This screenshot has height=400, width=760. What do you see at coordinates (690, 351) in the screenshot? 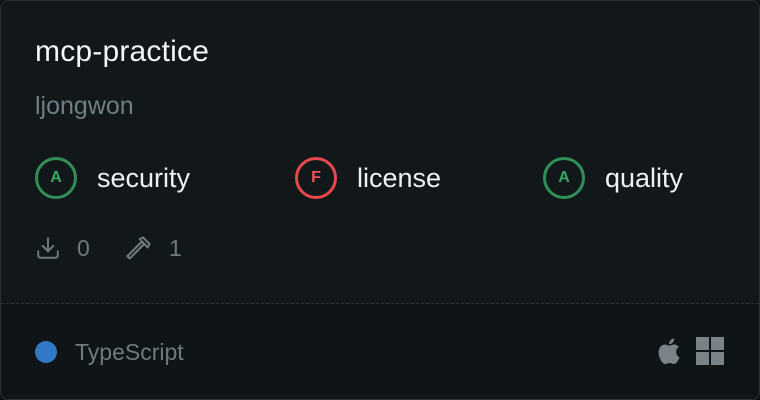
I see `platform-icons` at bounding box center [690, 351].